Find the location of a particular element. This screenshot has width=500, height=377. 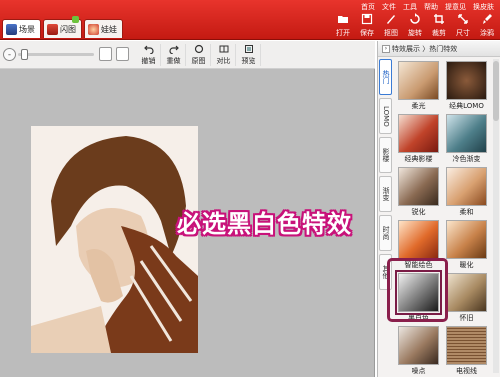

undo-button: 撤销 is located at coordinates (149, 55).